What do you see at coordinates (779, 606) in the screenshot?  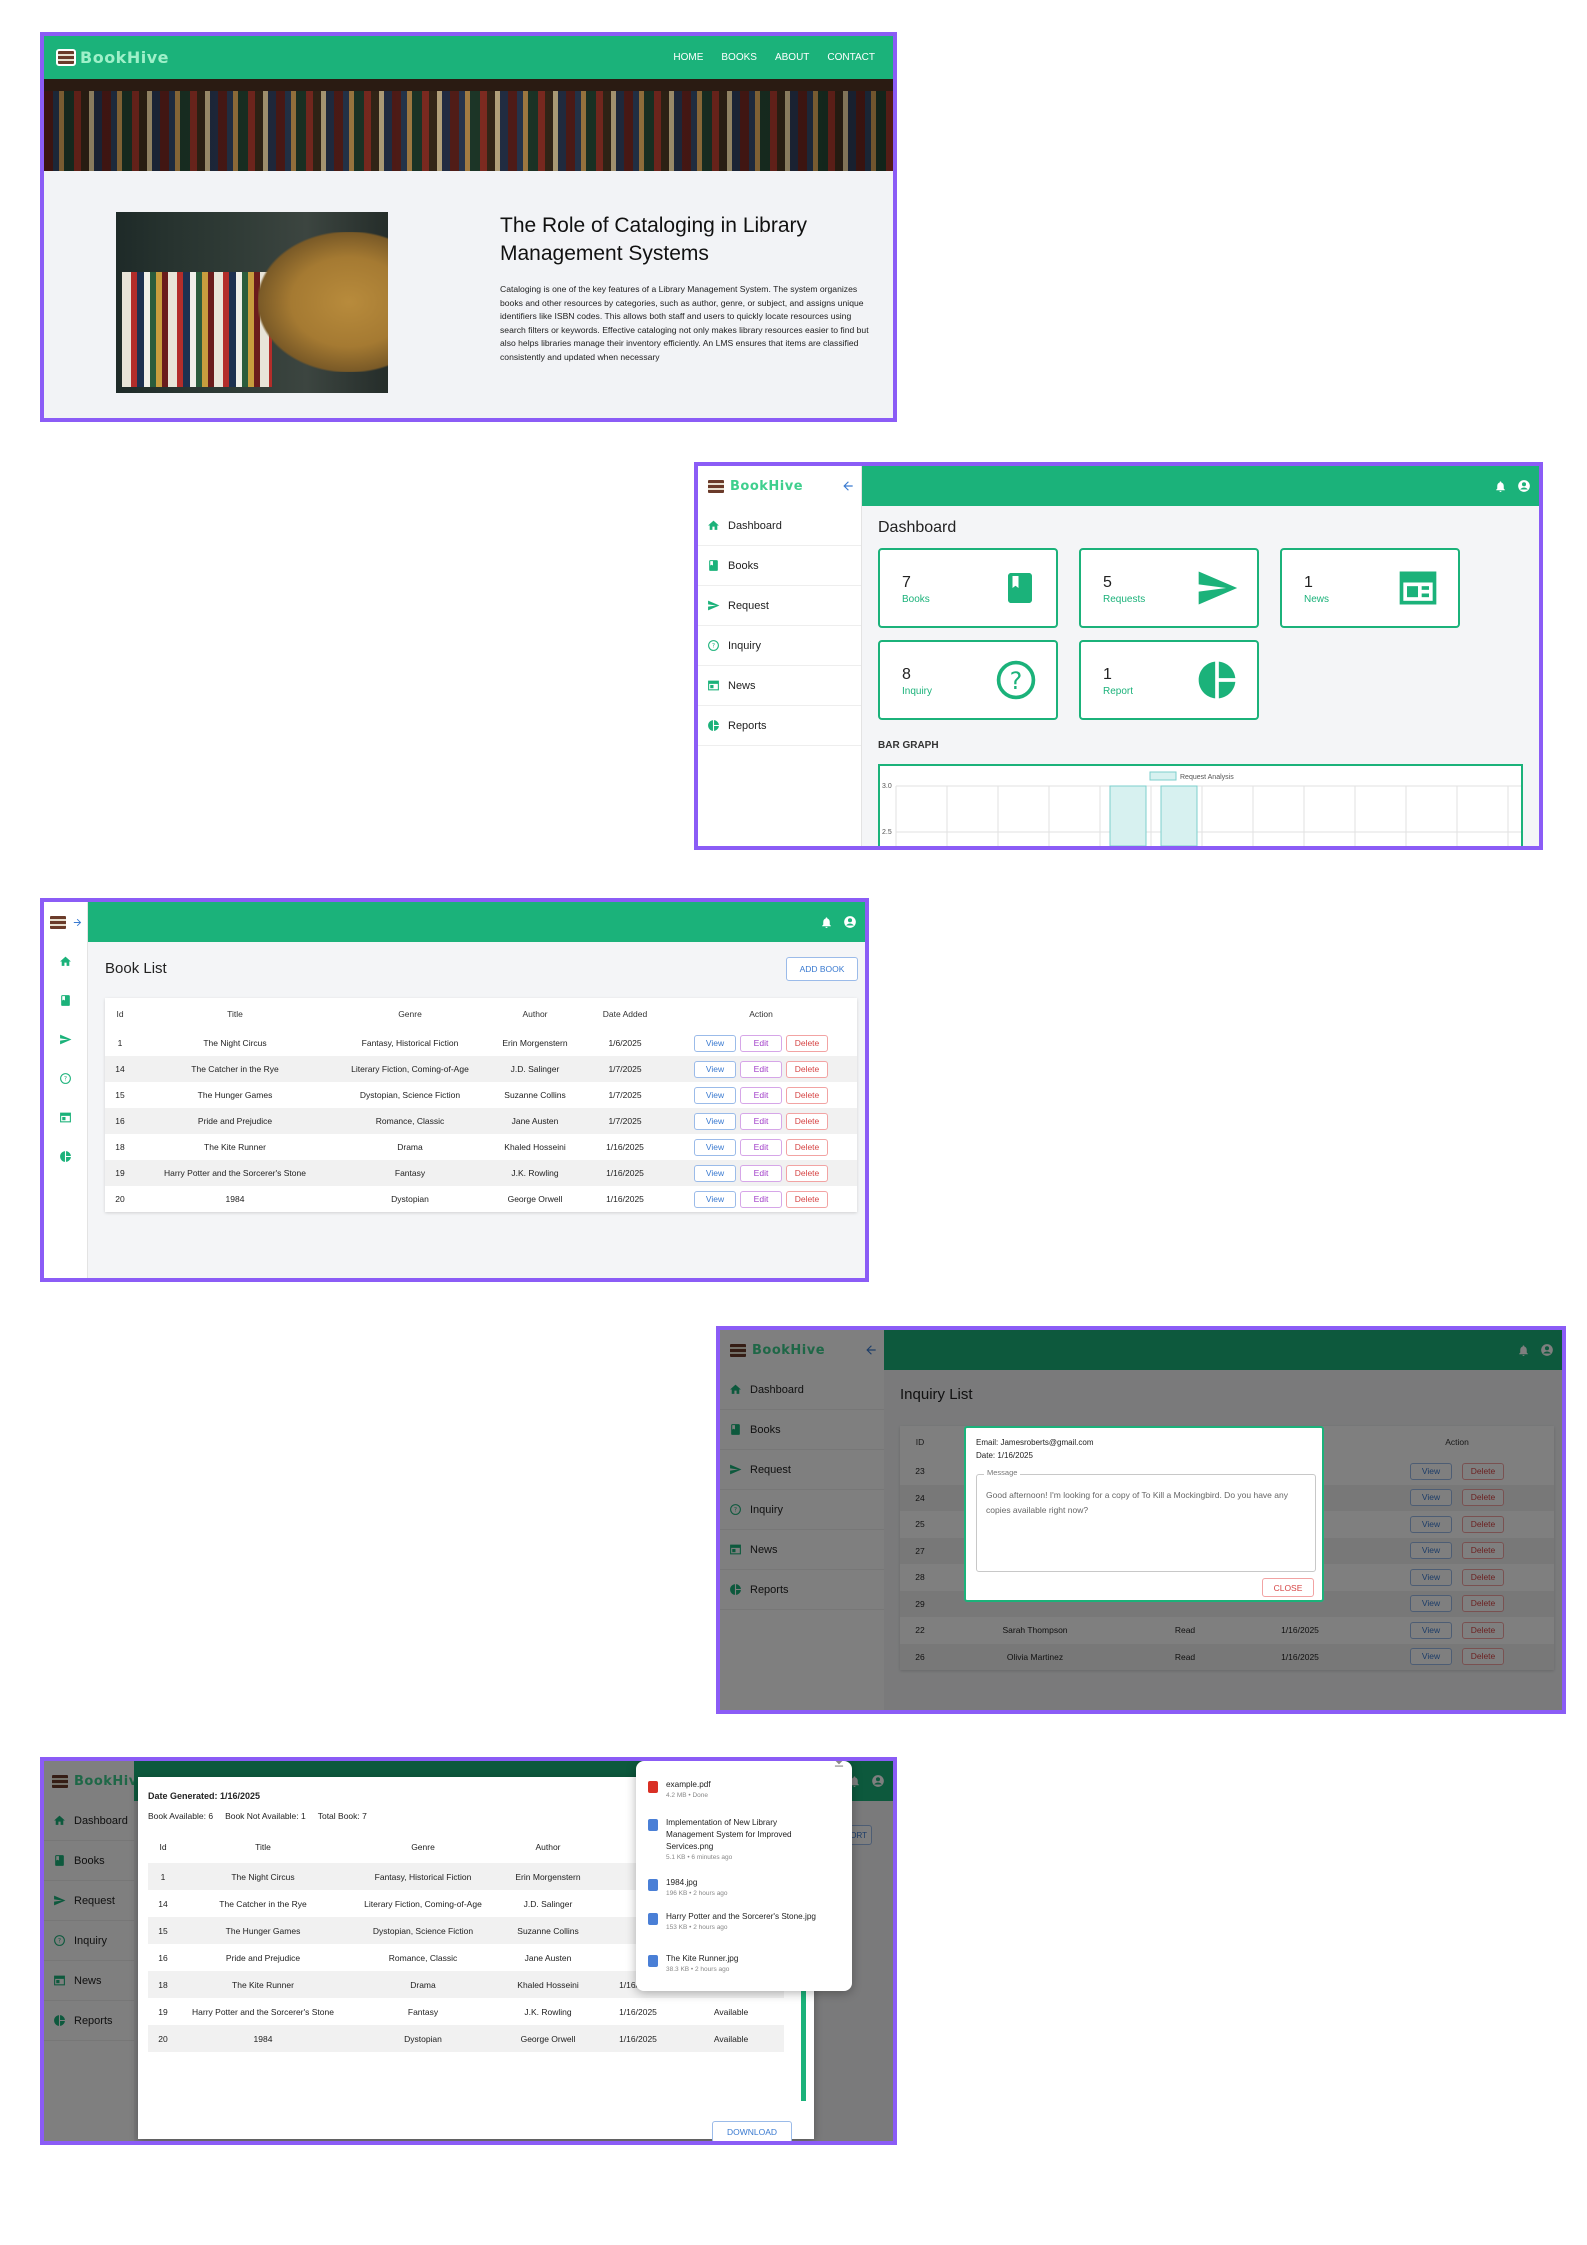 I see `sidebar-item-request: Request` at bounding box center [779, 606].